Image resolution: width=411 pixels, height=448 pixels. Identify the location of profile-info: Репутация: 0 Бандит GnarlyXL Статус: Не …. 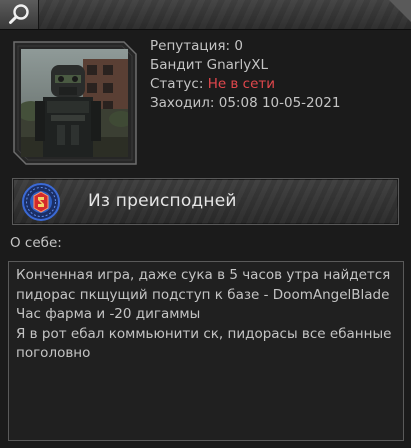
(245, 75).